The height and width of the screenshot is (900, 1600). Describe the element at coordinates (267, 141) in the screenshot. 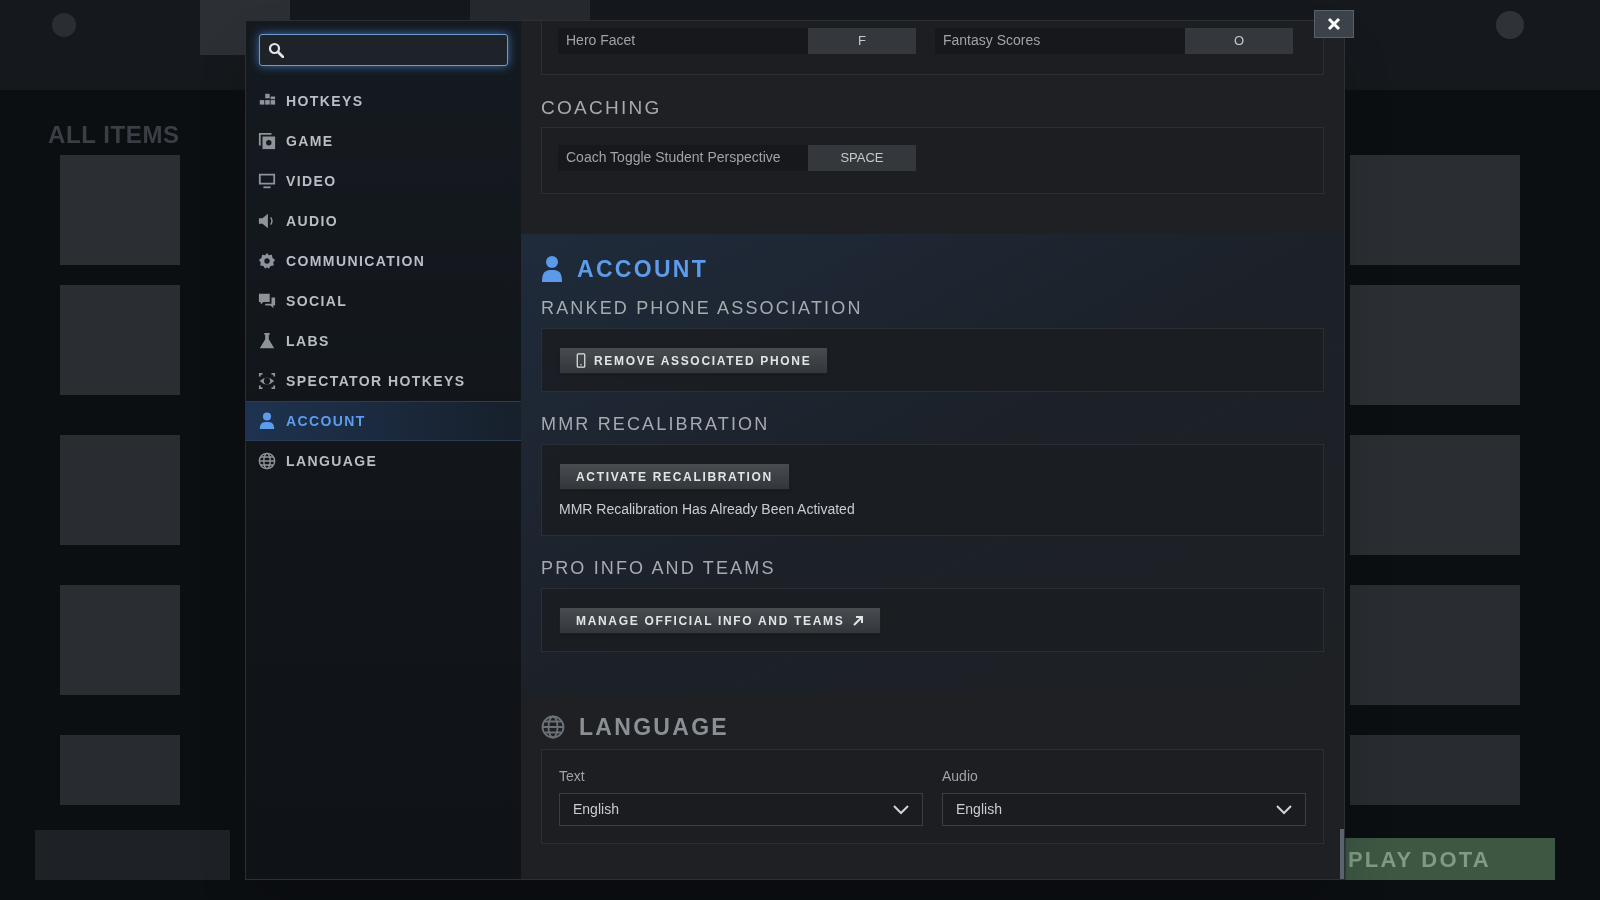

I see `gear-window-icon` at that location.